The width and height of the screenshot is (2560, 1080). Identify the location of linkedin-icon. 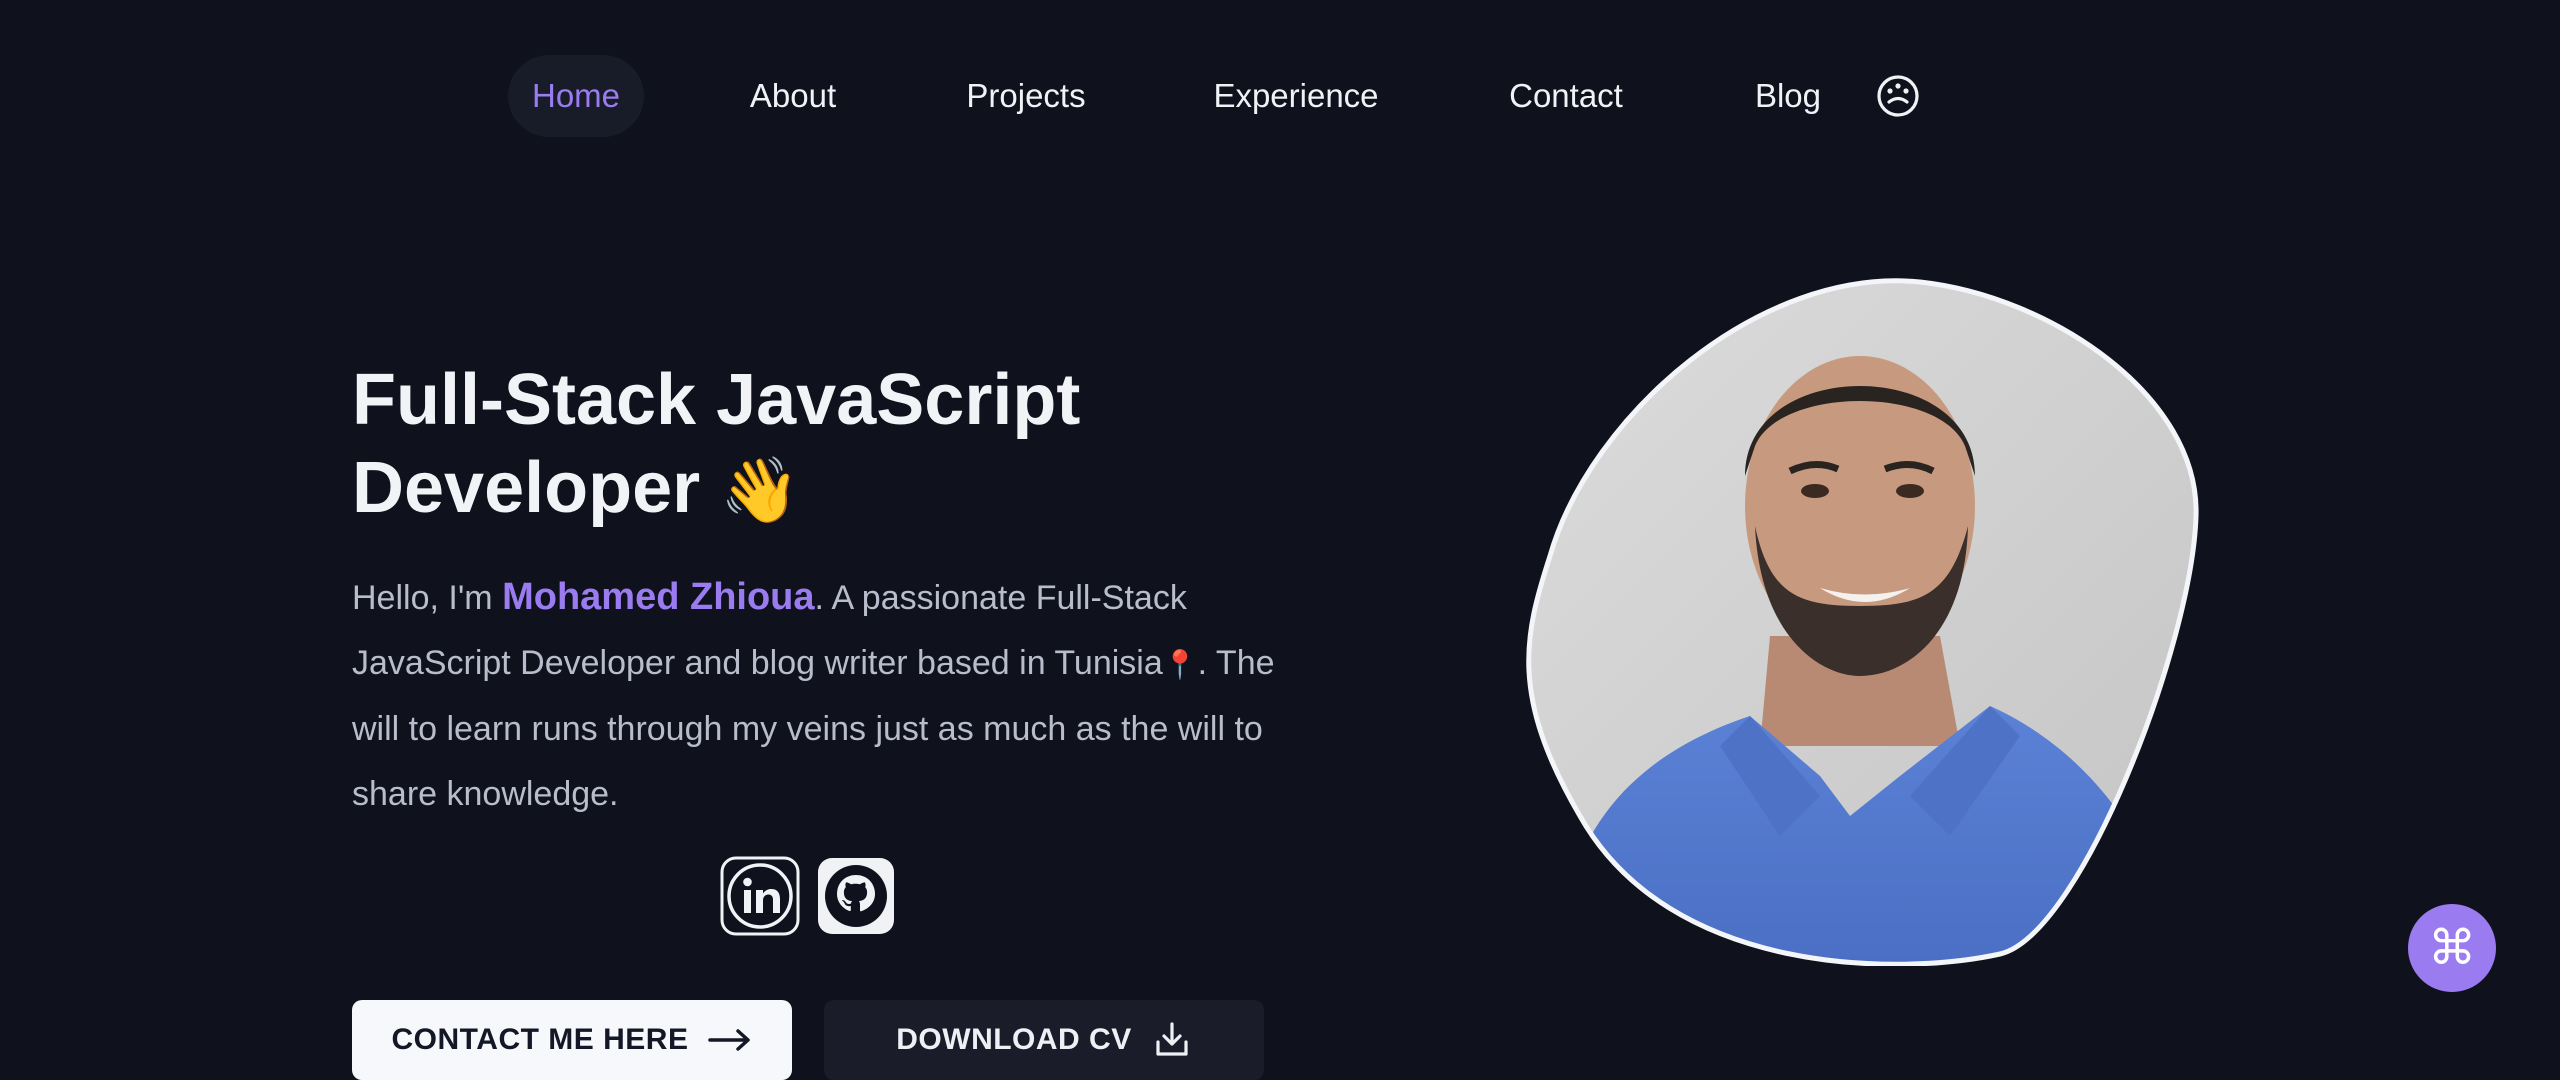
(760, 896).